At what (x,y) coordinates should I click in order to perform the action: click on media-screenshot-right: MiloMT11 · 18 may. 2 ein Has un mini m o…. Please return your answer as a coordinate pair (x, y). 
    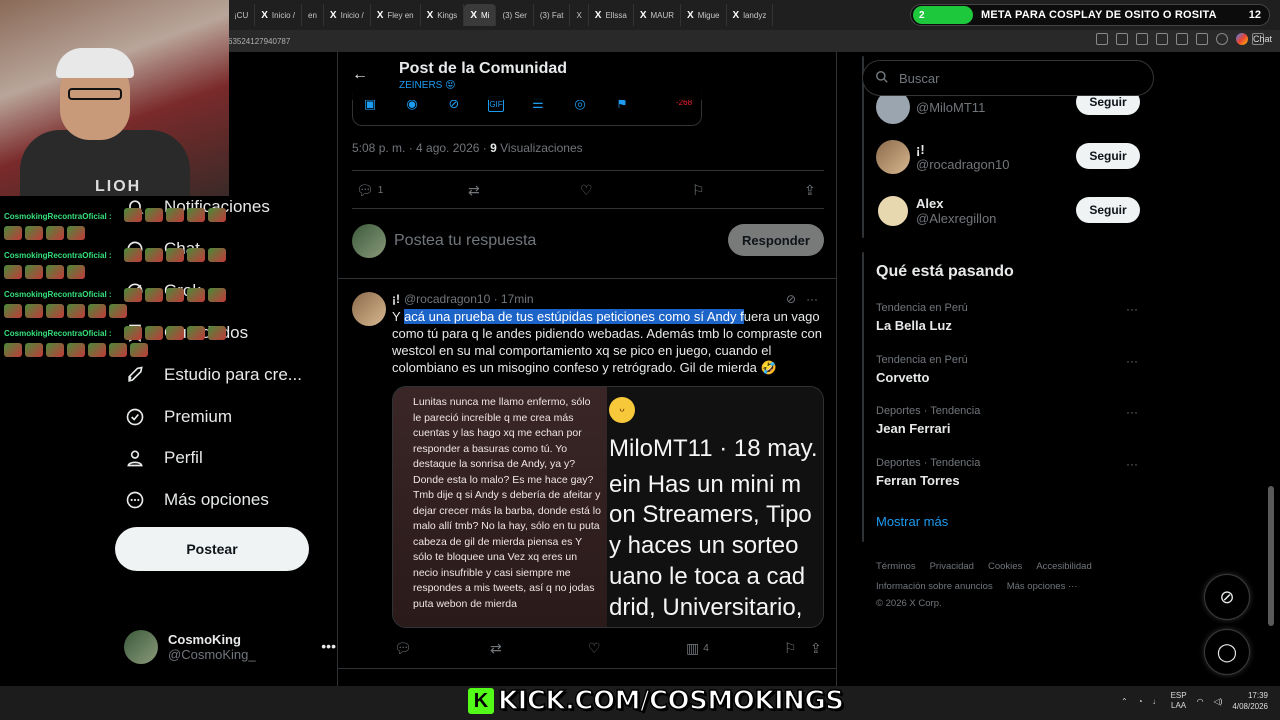
    Looking at the image, I should click on (715, 507).